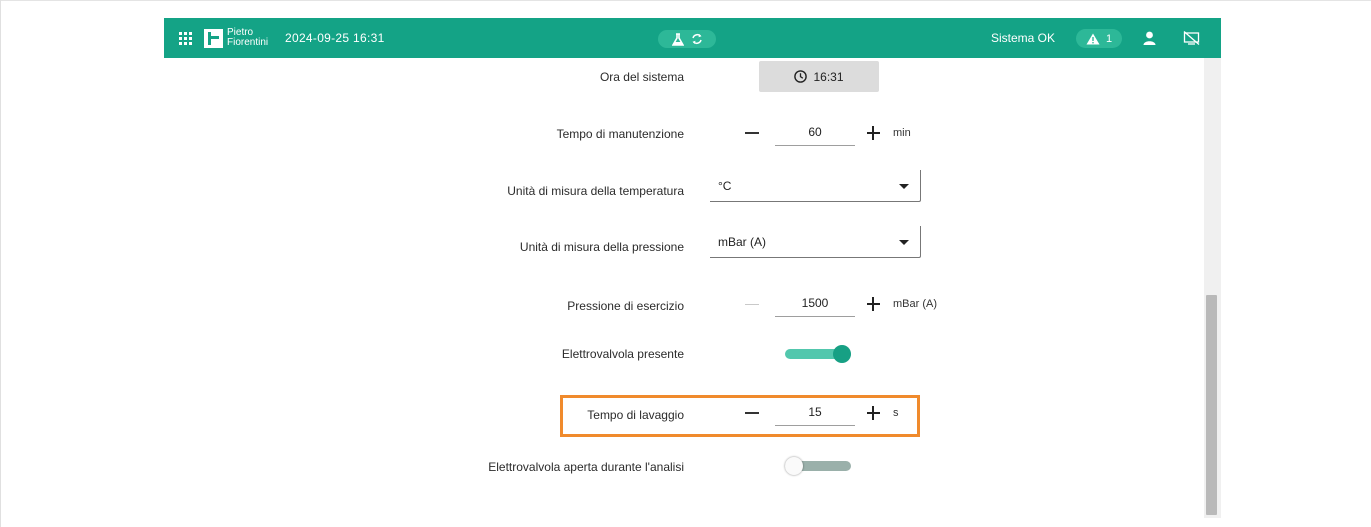 The width and height of the screenshot is (1371, 527). I want to click on pressure-unit-value: mBar (A), so click(742, 242).